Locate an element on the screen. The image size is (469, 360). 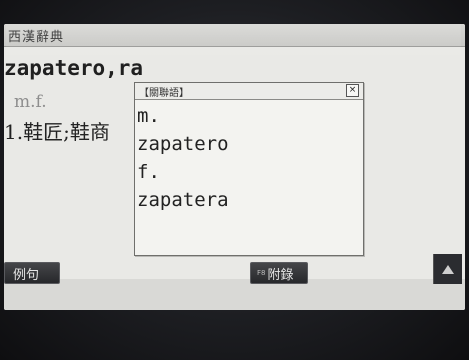
softkey-fkey-middle: F8 is located at coordinates (261, 273).